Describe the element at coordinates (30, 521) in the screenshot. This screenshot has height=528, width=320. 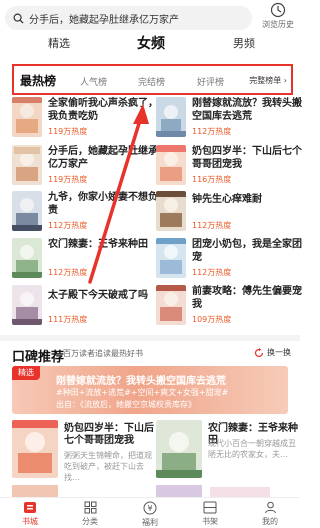
I see `nav-label: 书城` at that location.